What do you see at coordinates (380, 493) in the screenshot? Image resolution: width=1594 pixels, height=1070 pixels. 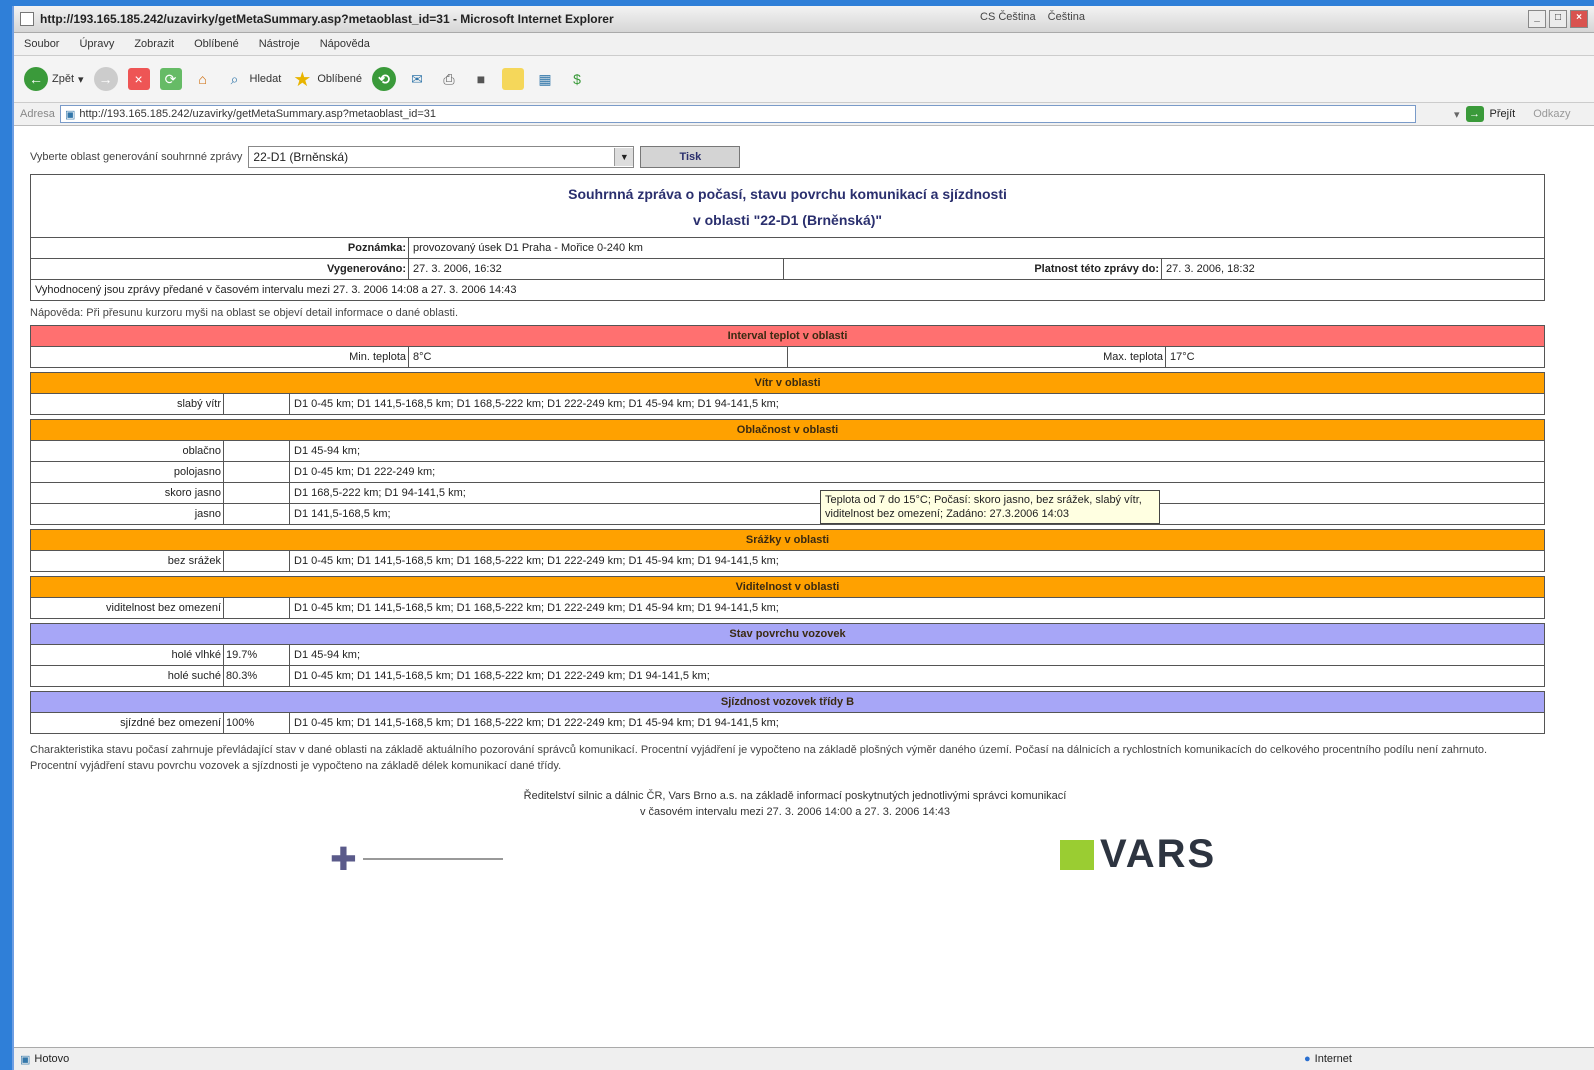 I see `row-desc: D1 168,5-222 km; D1 94-141,5 km;` at bounding box center [380, 493].